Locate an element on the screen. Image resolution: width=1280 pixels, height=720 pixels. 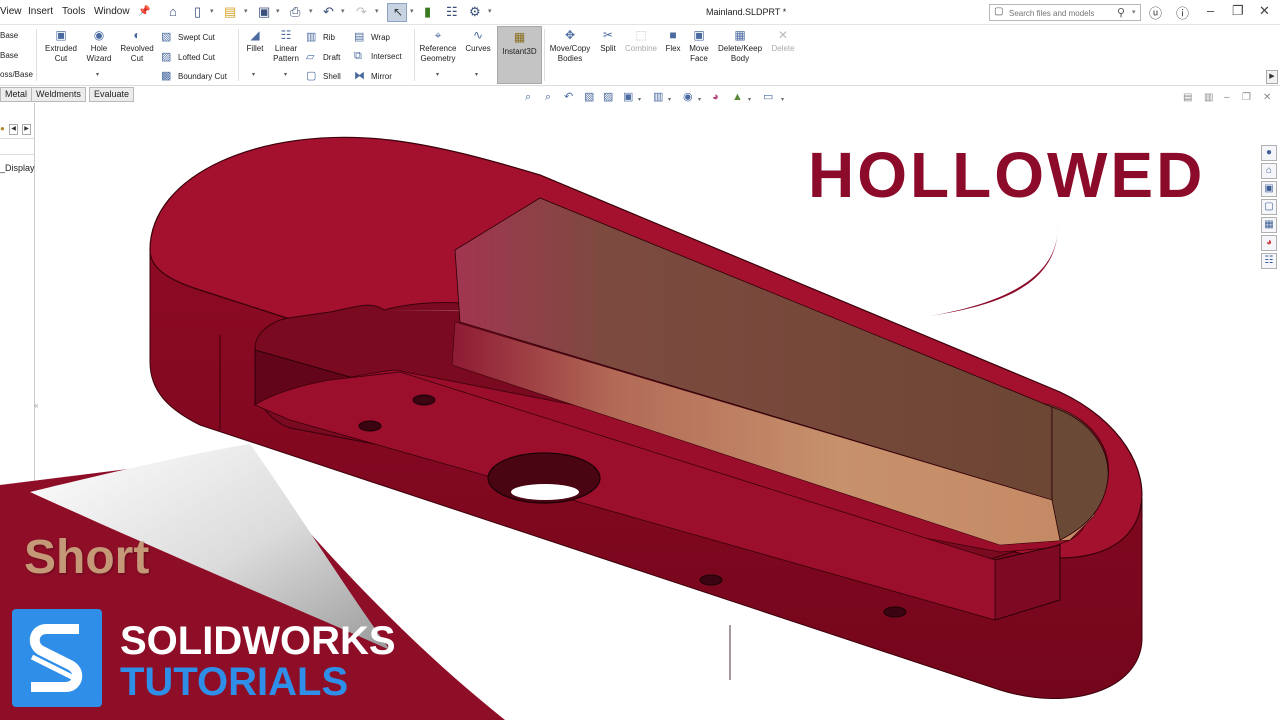
brand-short-label: Short is located at coordinates (87, 557).